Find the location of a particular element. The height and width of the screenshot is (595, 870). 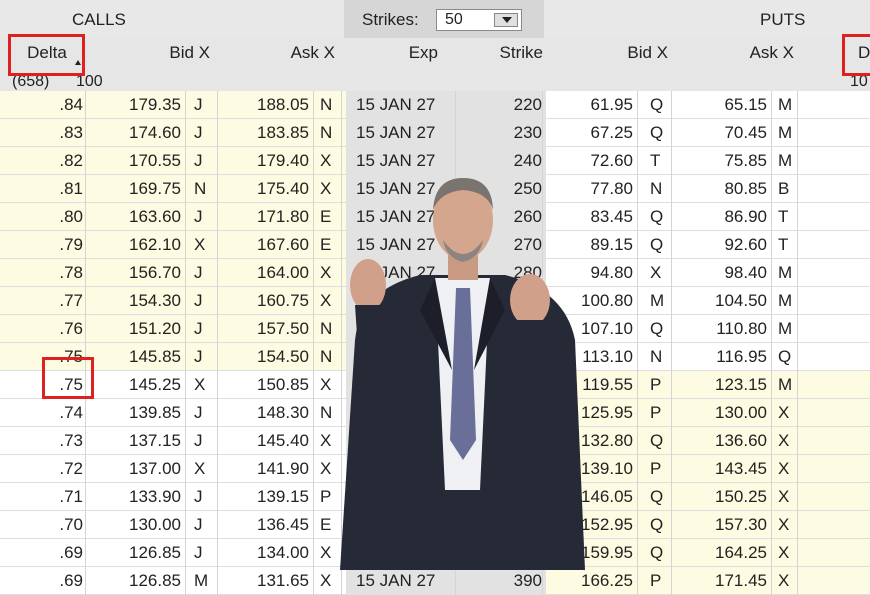

cell-call-ask: 179.40 is located at coordinates (266, 161).